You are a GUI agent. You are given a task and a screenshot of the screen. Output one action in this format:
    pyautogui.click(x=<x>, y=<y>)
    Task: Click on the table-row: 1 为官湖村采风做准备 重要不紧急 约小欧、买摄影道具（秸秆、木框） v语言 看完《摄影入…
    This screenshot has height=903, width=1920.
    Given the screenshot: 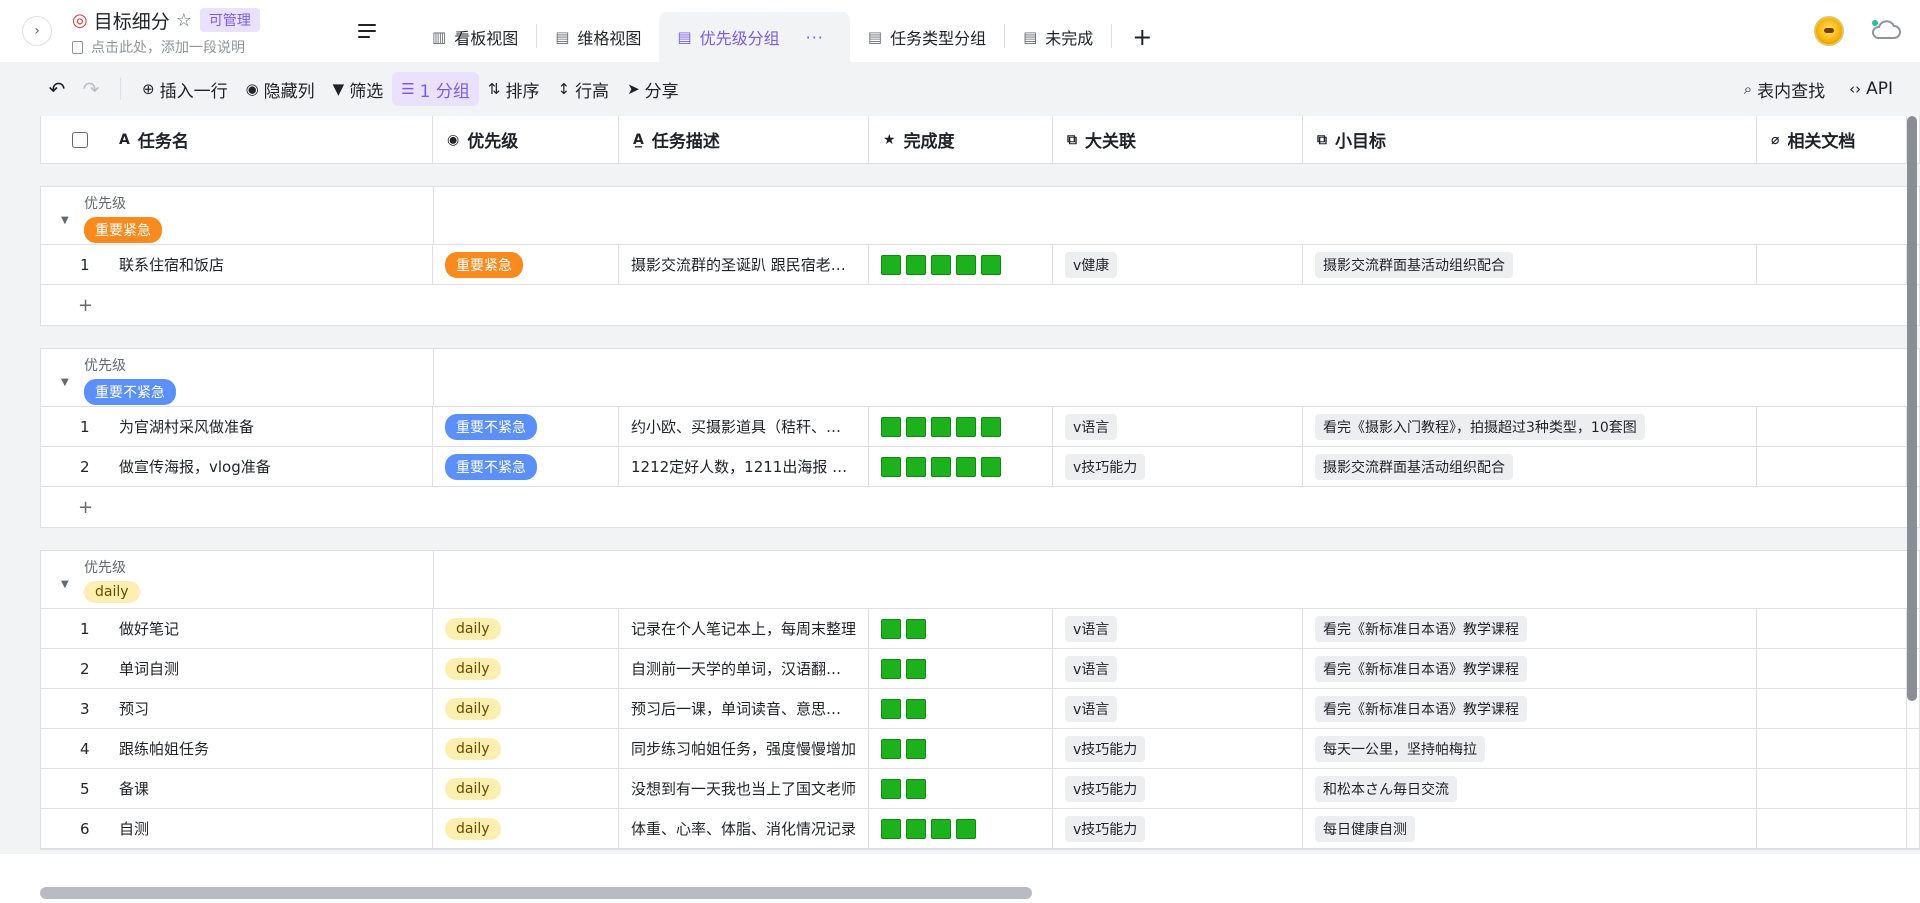 What is the action you would take?
    pyautogui.click(x=980, y=427)
    